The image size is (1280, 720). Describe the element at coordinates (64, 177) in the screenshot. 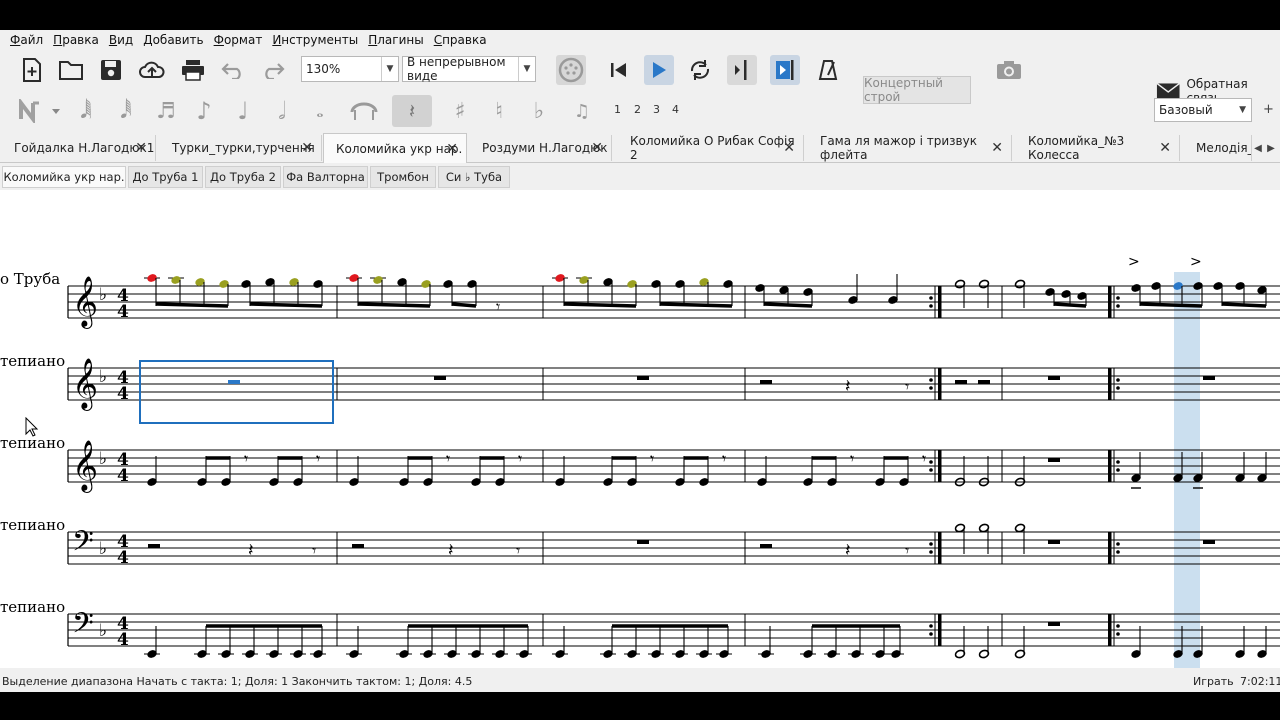

I see `part-tab-score: Коломийка укр нар.` at that location.